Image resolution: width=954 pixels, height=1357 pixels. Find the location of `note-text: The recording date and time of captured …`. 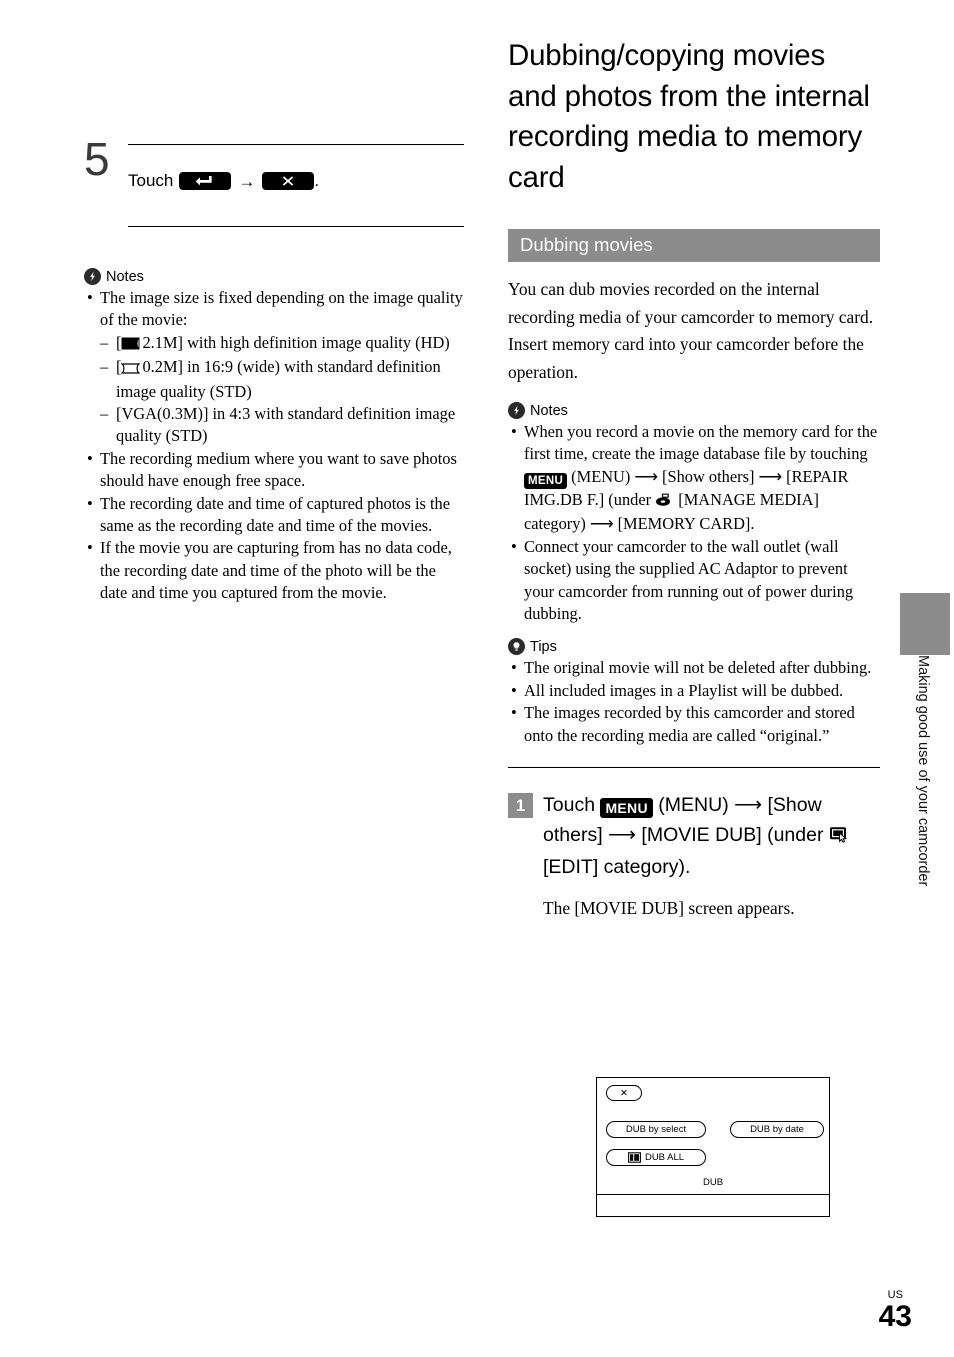

note-text: The recording date and time of captured … is located at coordinates (275, 514).